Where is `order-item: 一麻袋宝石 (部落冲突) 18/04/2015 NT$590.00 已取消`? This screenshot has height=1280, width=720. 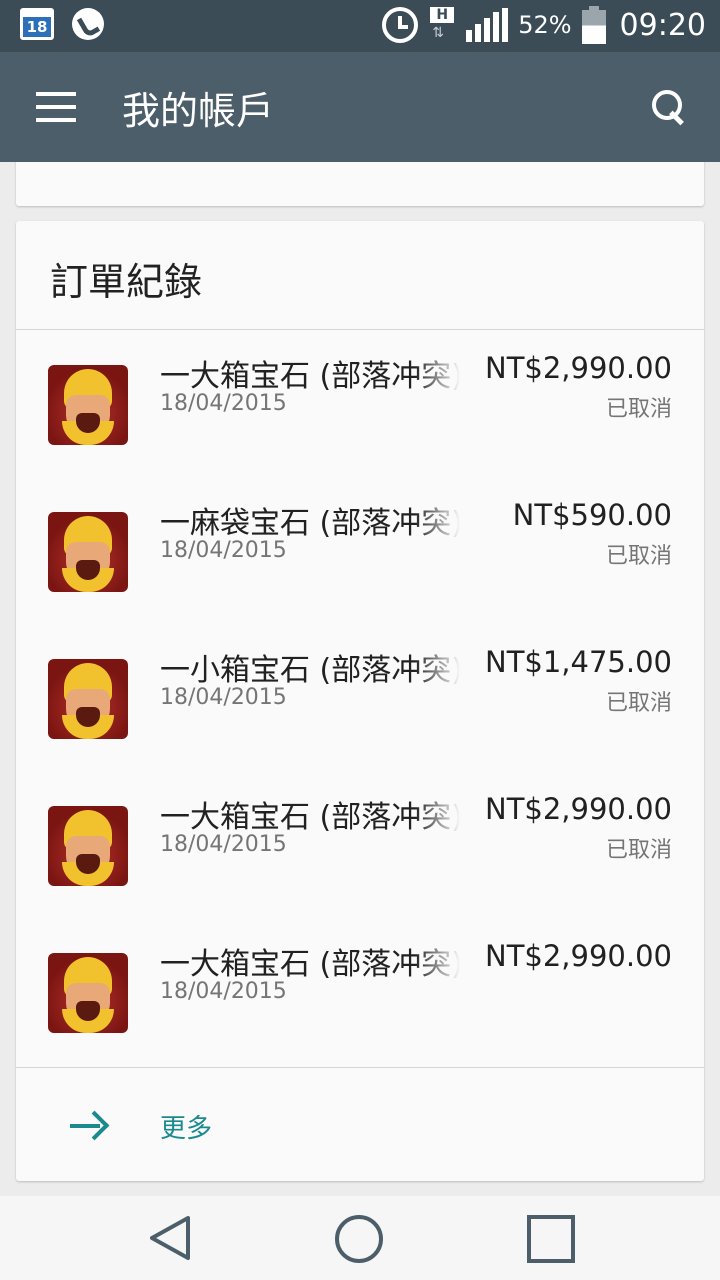 order-item: 一麻袋宝石 (部落冲突) 18/04/2015 NT$590.00 已取消 is located at coordinates (360, 551).